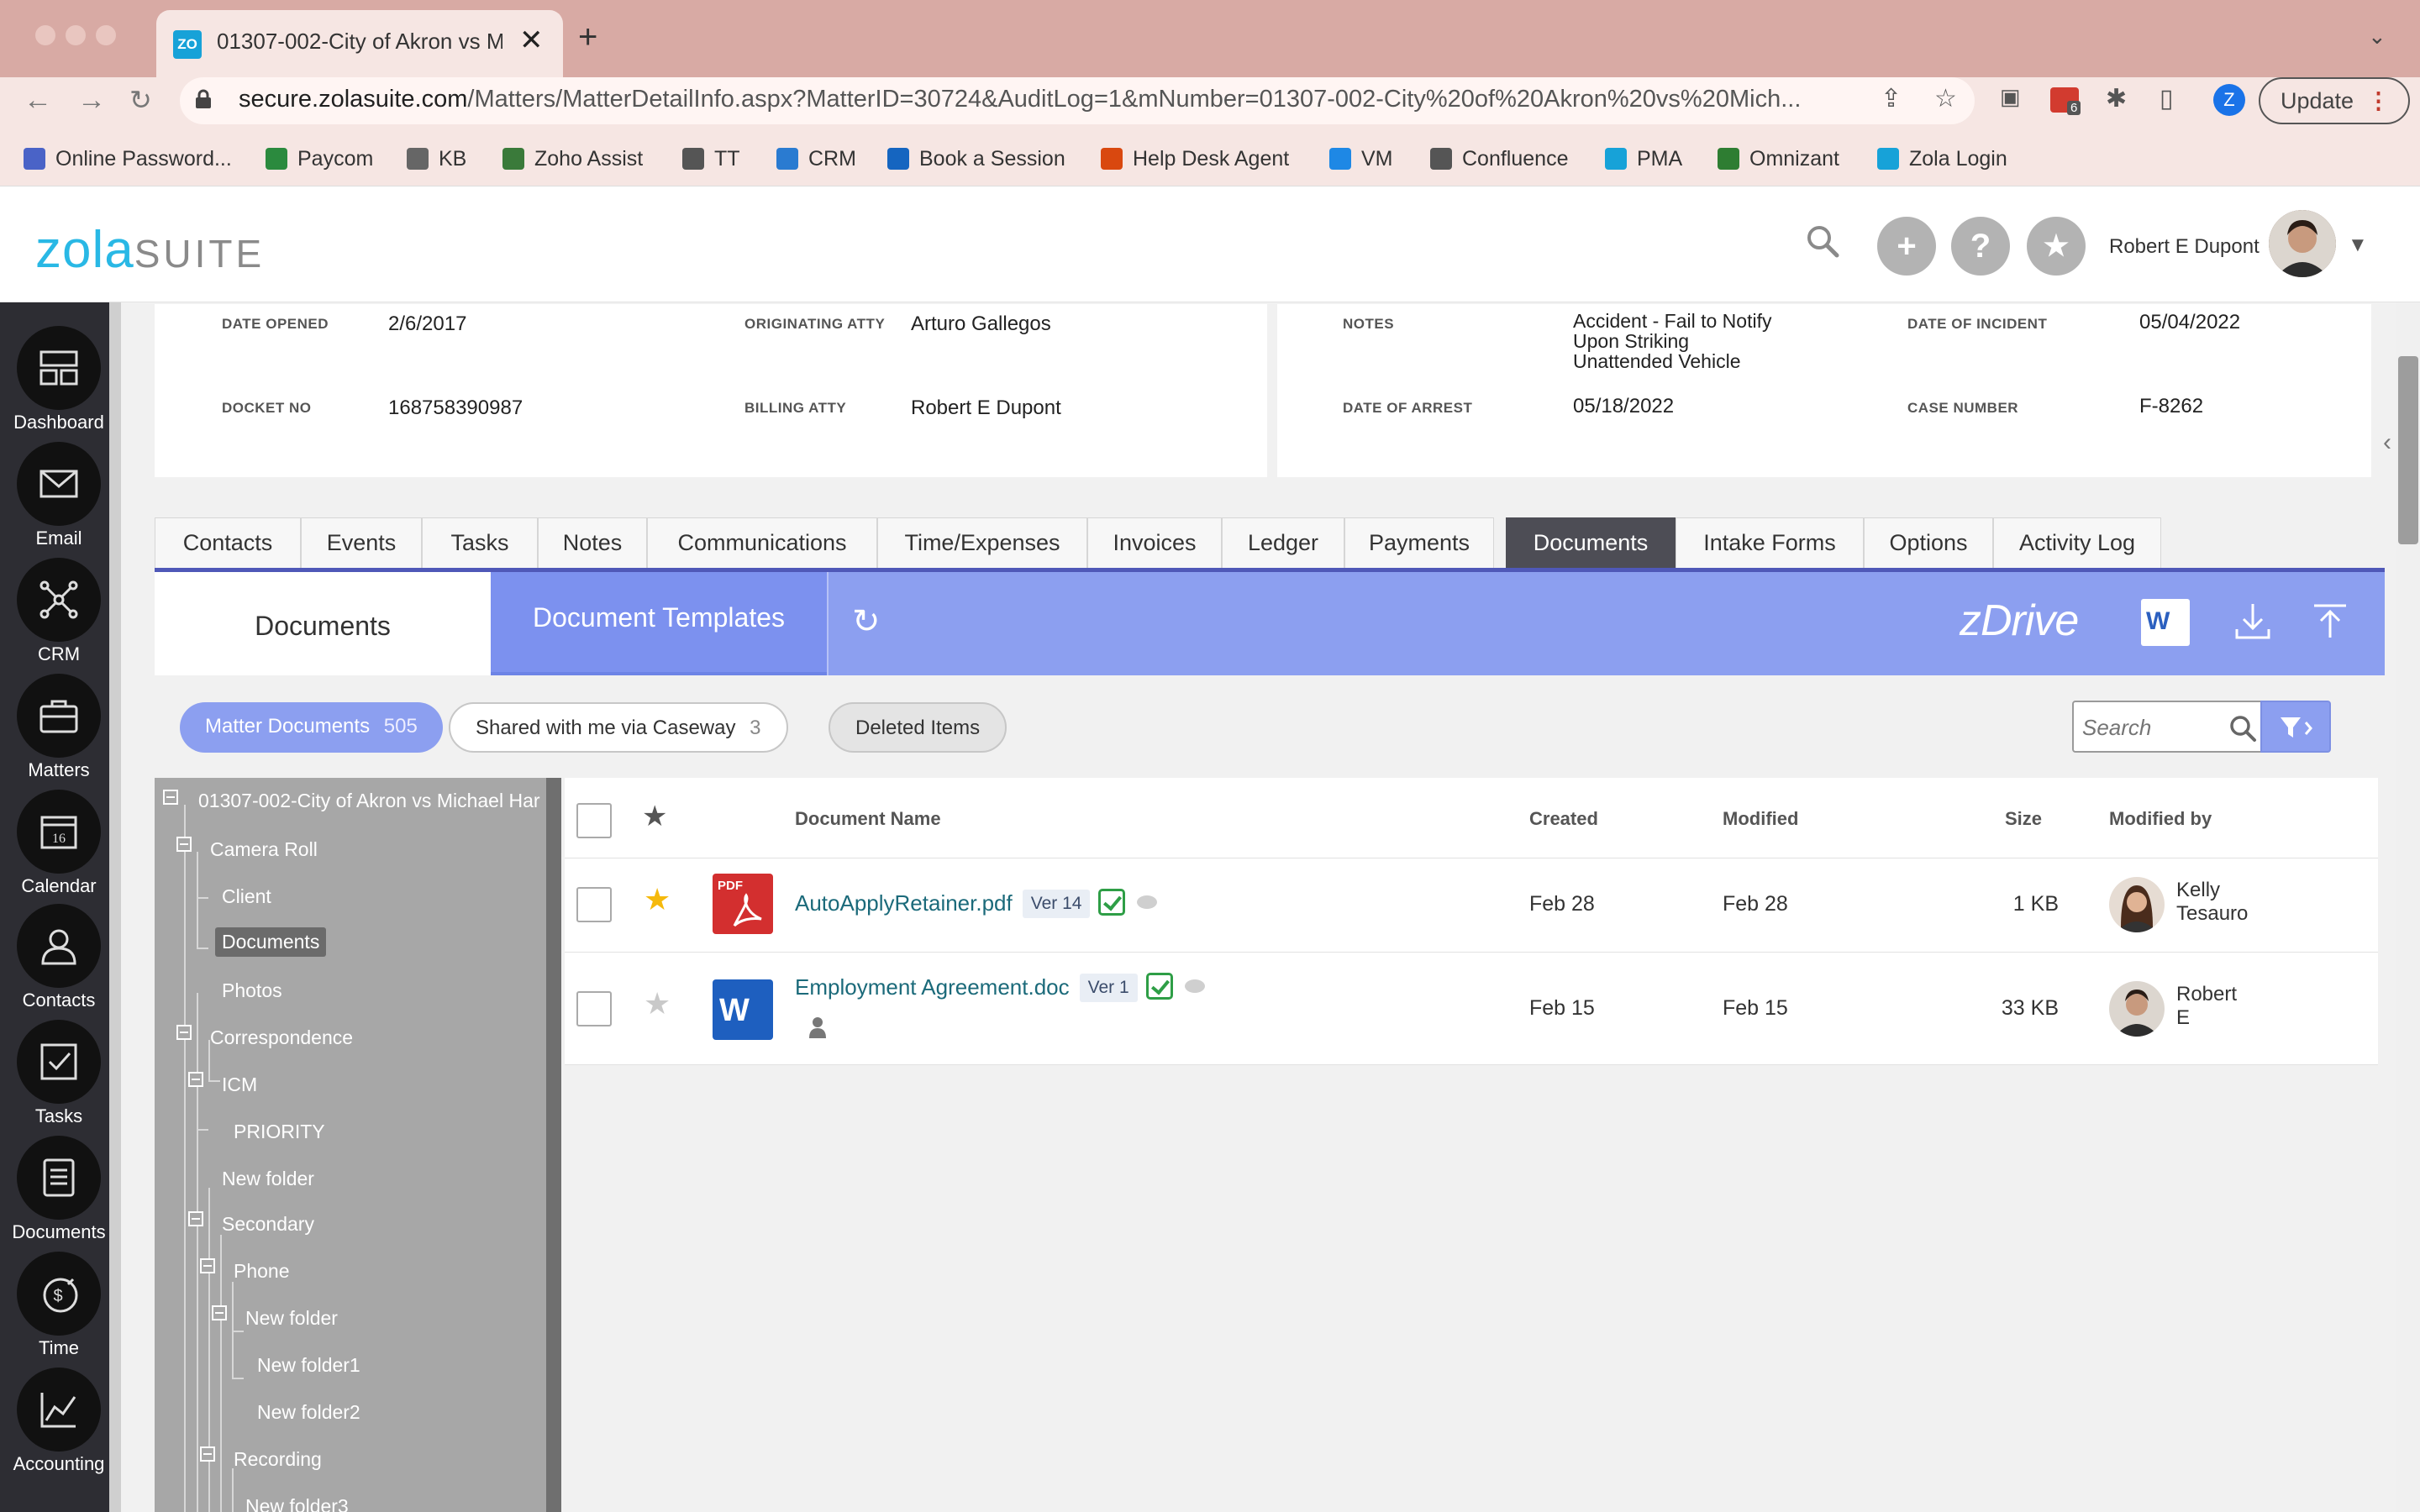 The width and height of the screenshot is (2420, 1512). I want to click on lock-icon, so click(203, 99).